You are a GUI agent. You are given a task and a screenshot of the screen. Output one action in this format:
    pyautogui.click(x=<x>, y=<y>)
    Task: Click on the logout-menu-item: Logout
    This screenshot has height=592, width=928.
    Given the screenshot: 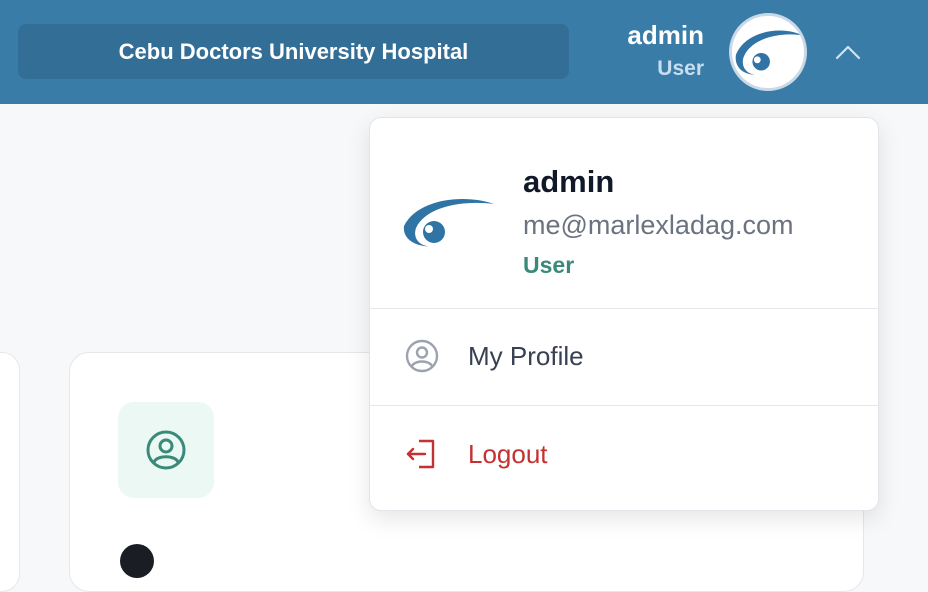 What is the action you would take?
    pyautogui.click(x=624, y=454)
    